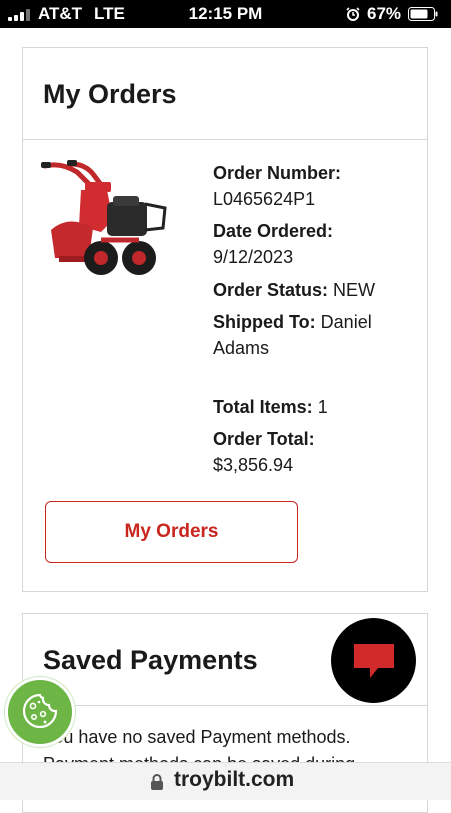  What do you see at coordinates (264, 322) in the screenshot?
I see `shipped-to-label: Shipped To:` at bounding box center [264, 322].